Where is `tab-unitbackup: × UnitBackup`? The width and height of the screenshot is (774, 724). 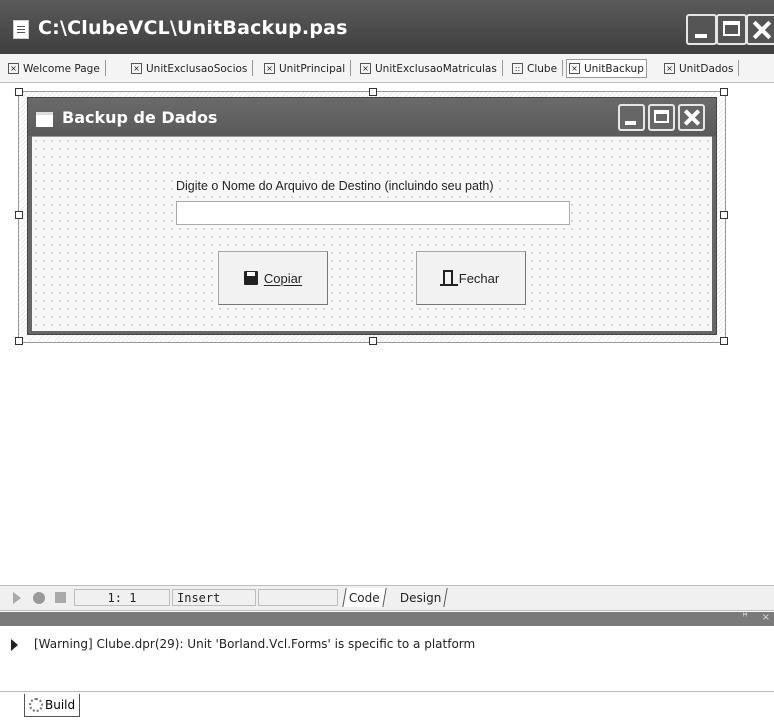 tab-unitbackup: × UnitBackup is located at coordinates (606, 68).